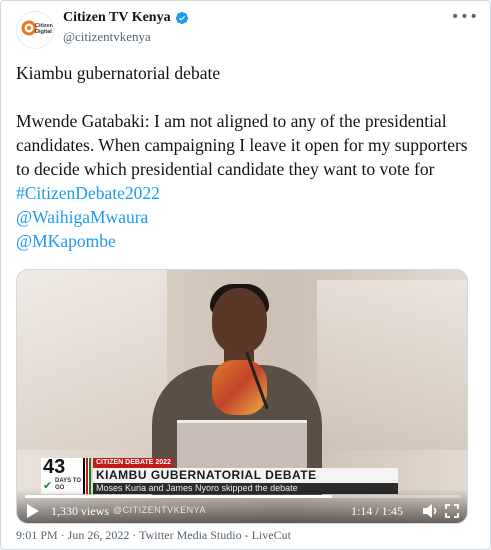 The width and height of the screenshot is (491, 550). I want to click on display-name: Citizen TV Kenya, so click(117, 18).